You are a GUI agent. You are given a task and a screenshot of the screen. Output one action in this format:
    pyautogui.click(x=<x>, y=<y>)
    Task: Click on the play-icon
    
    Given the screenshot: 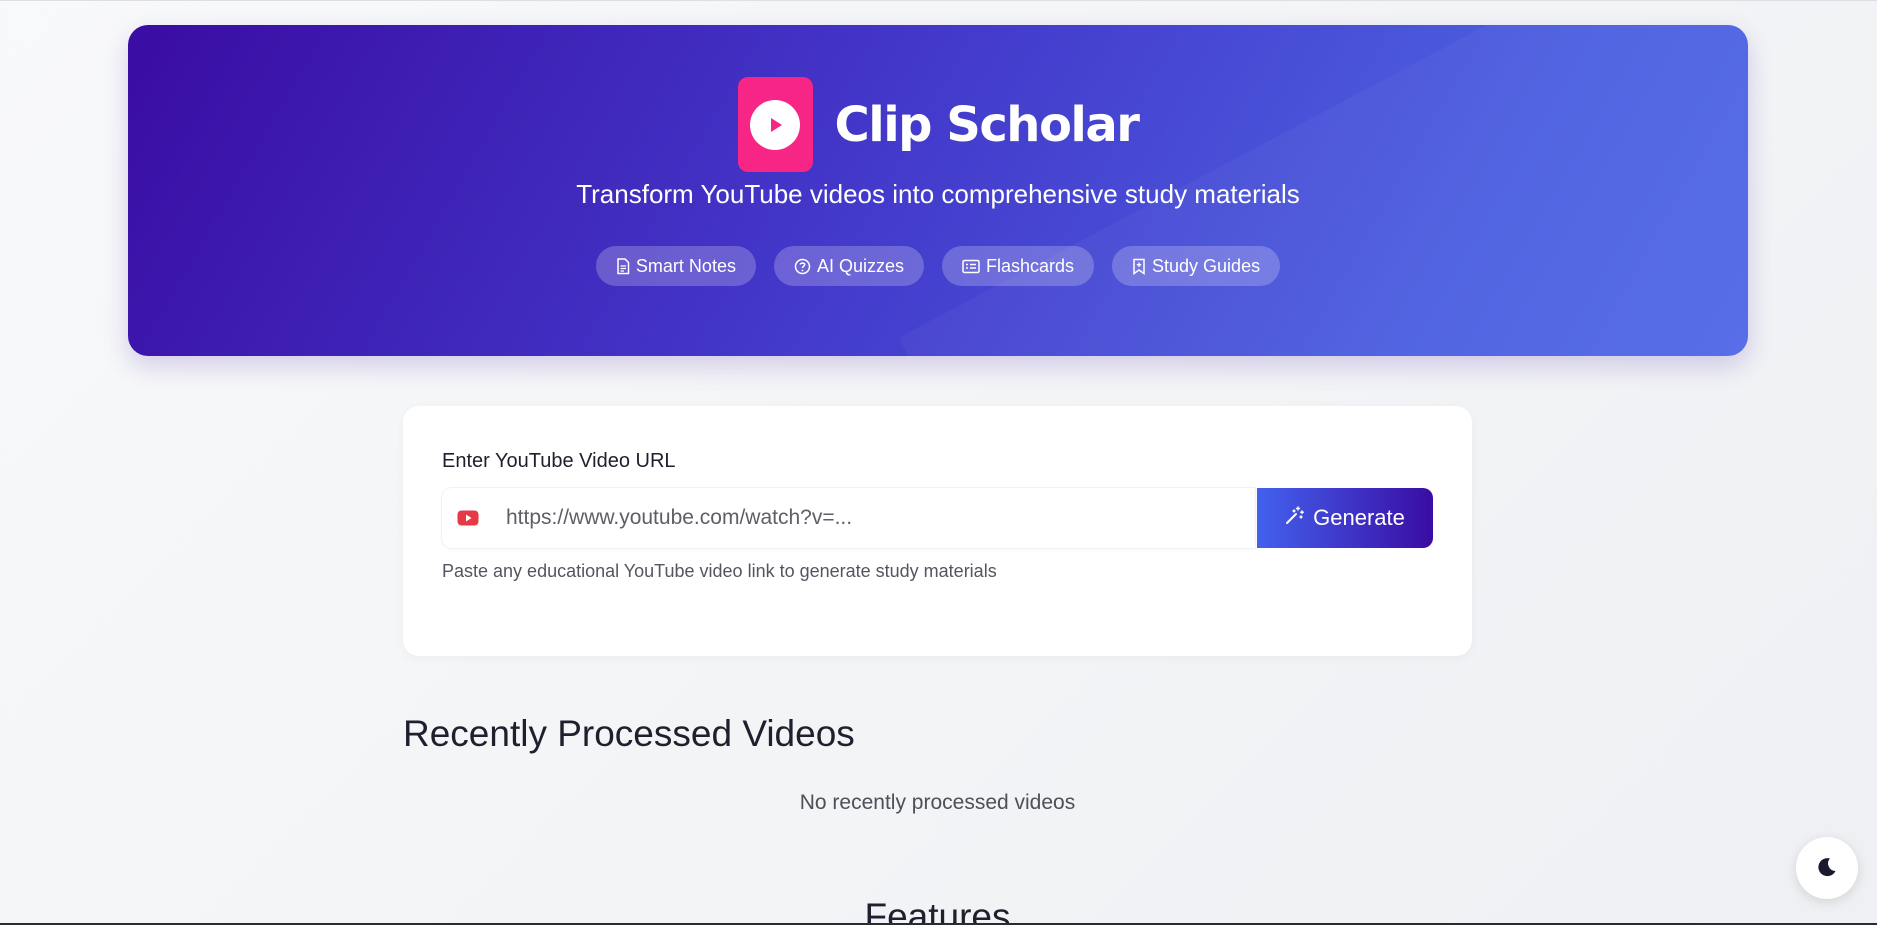 What is the action you would take?
    pyautogui.click(x=775, y=124)
    